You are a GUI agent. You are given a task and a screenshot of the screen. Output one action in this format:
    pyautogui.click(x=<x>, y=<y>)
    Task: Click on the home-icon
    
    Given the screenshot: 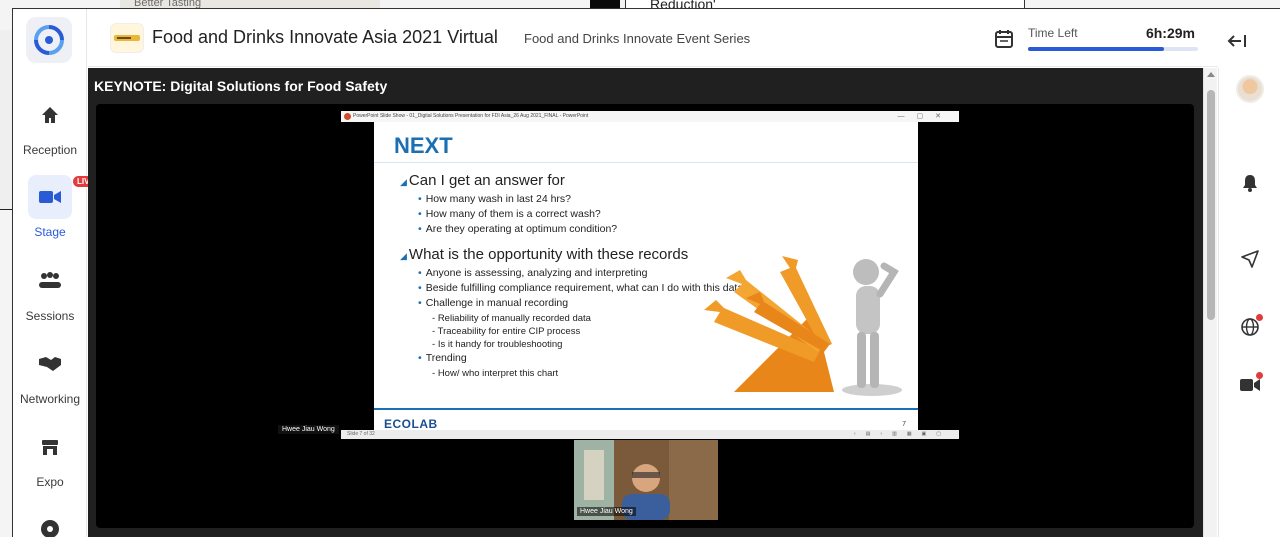 What is the action you would take?
    pyautogui.click(x=50, y=115)
    